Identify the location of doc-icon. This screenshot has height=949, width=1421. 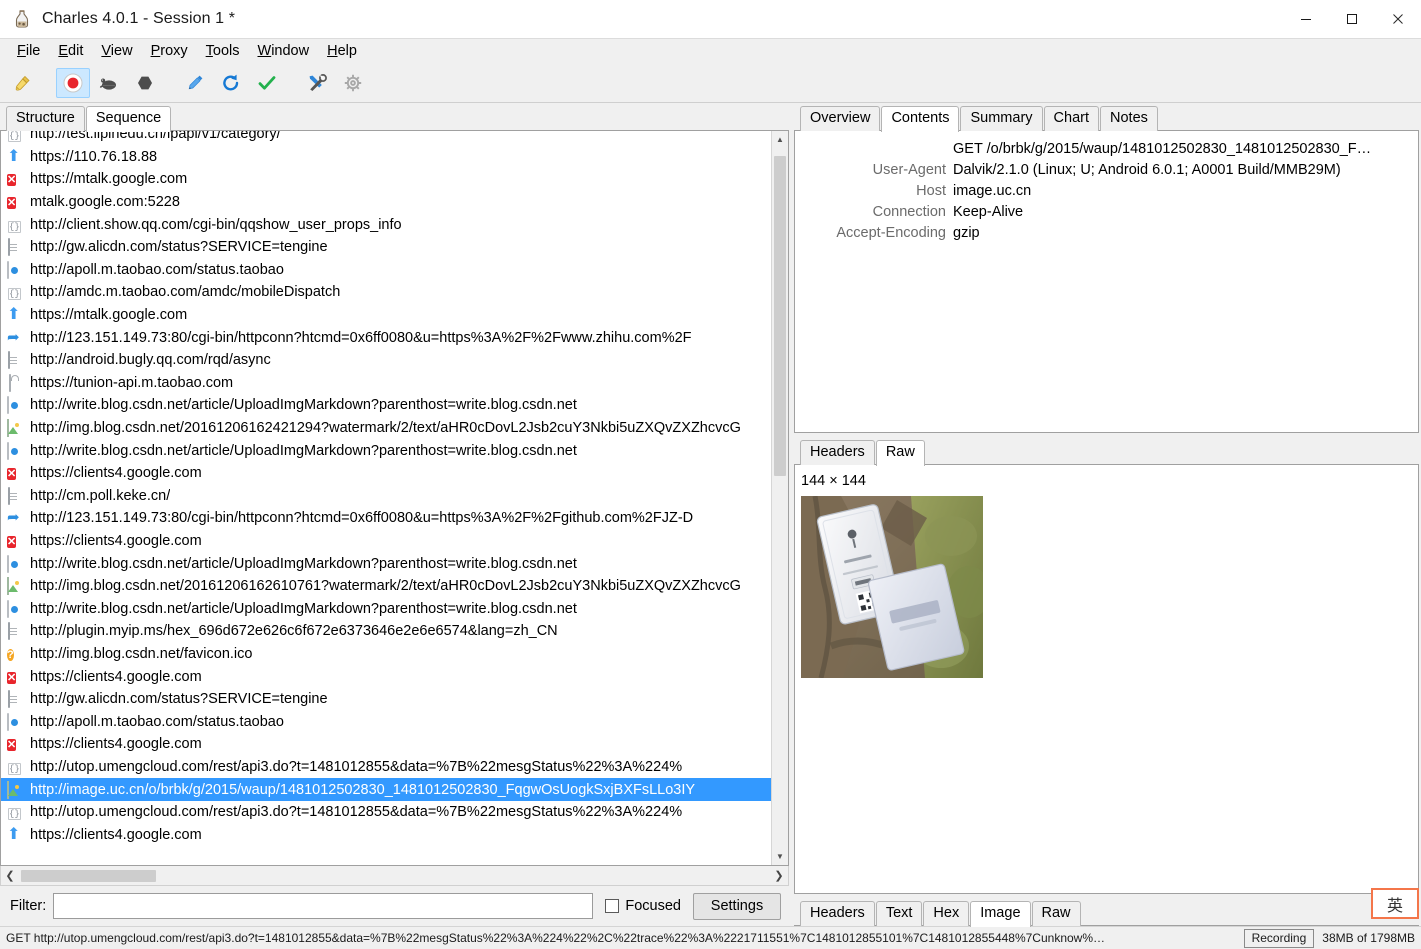
(14, 495).